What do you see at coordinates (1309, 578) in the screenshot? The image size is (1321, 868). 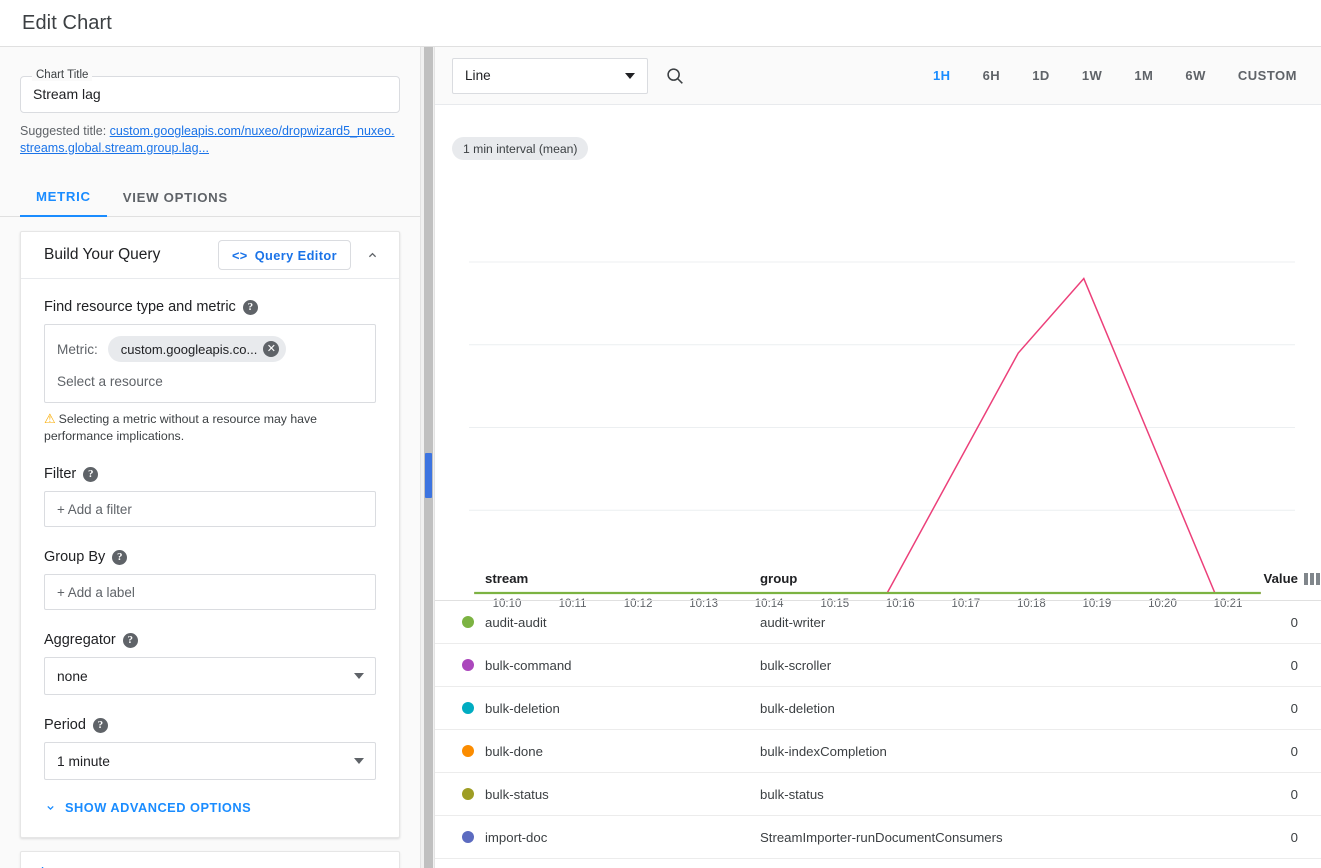 I see `column-options-icon` at bounding box center [1309, 578].